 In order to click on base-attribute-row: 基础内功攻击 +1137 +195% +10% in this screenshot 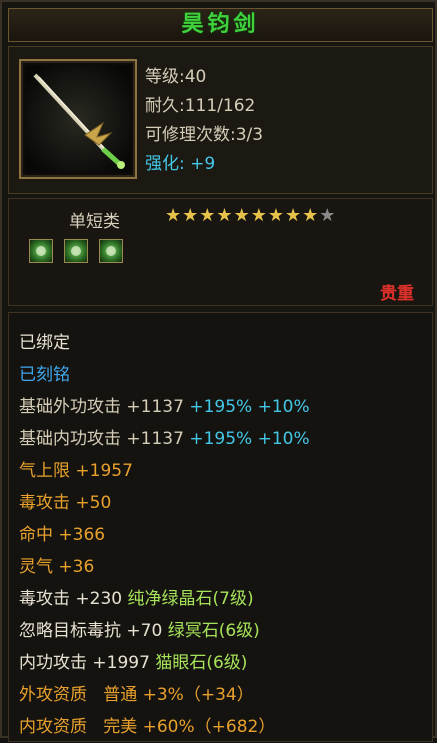, I will do `click(164, 439)`.